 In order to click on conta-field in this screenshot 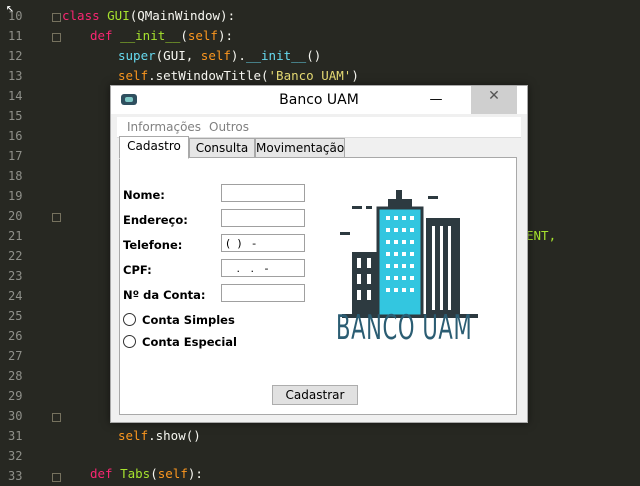, I will do `click(263, 293)`.